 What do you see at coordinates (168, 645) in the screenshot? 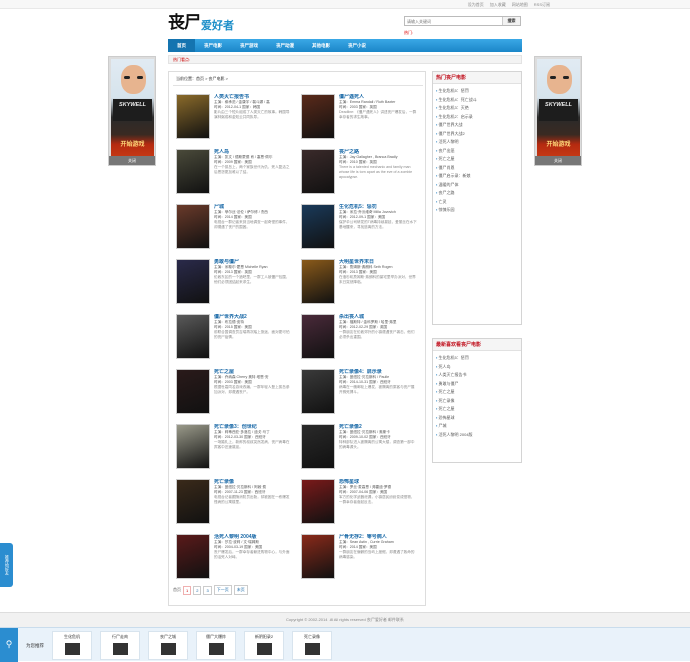
I see `recommend-item: 丧尸之城` at bounding box center [168, 645].